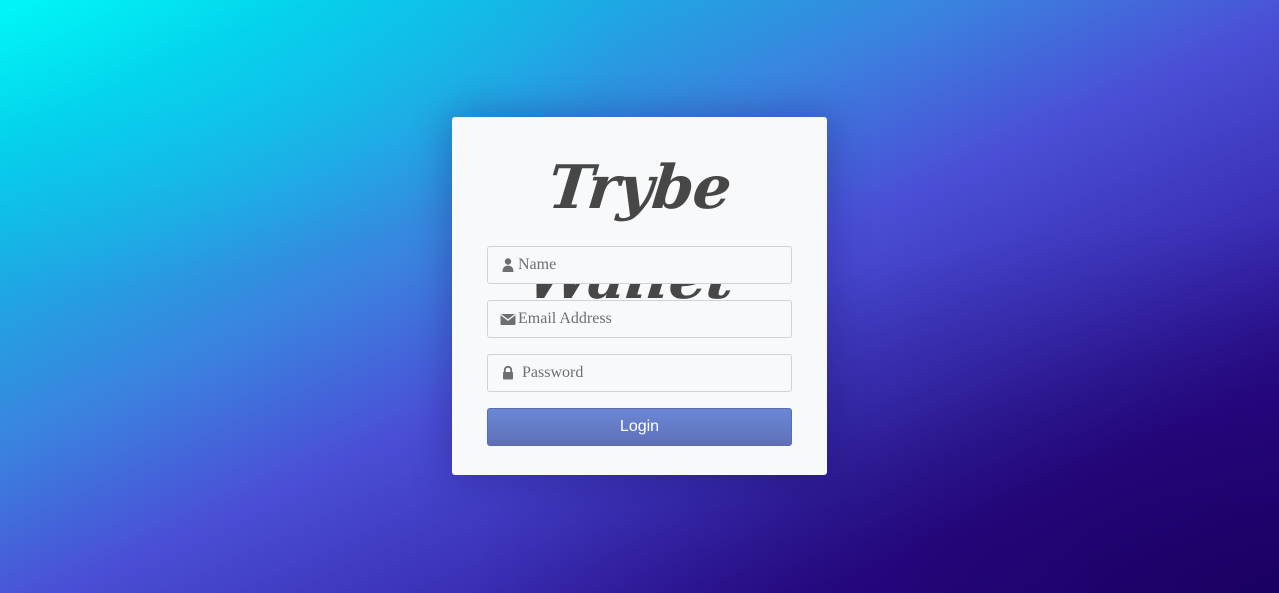 Image resolution: width=1279 pixels, height=593 pixels. I want to click on app-logo: Trybe Wallet, so click(630, 233).